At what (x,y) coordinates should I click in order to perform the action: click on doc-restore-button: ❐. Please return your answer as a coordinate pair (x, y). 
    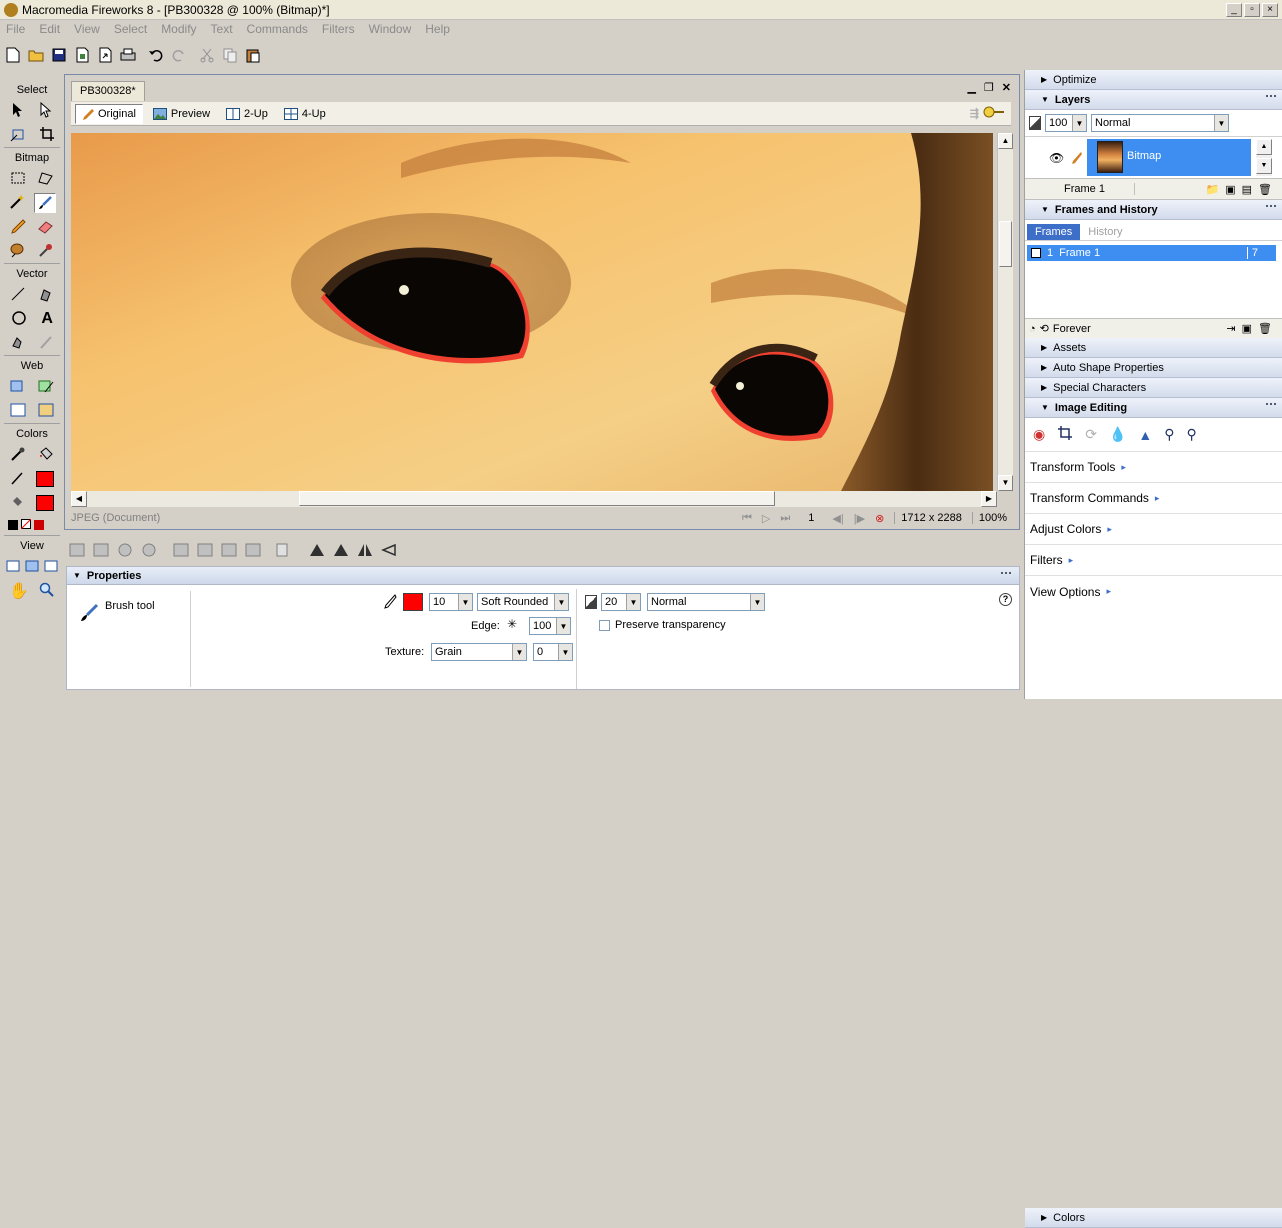
    Looking at the image, I should click on (989, 87).